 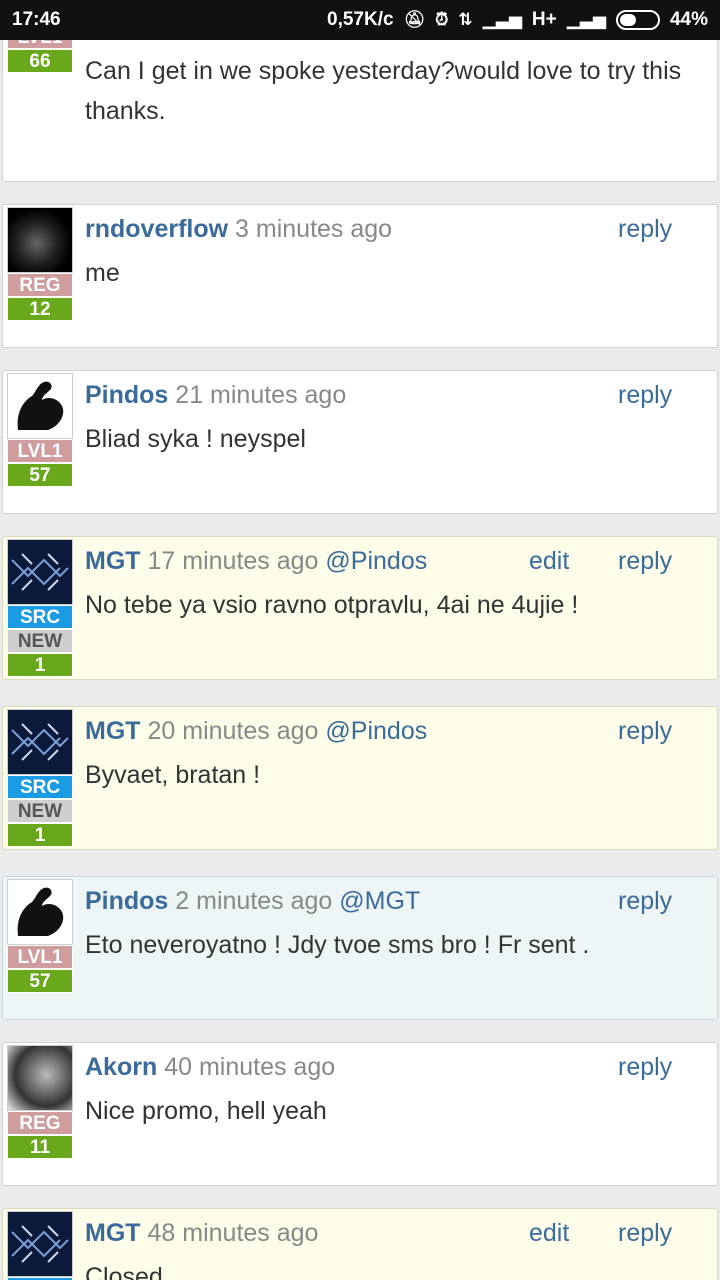 What do you see at coordinates (637, 20) in the screenshot?
I see `battery-icon` at bounding box center [637, 20].